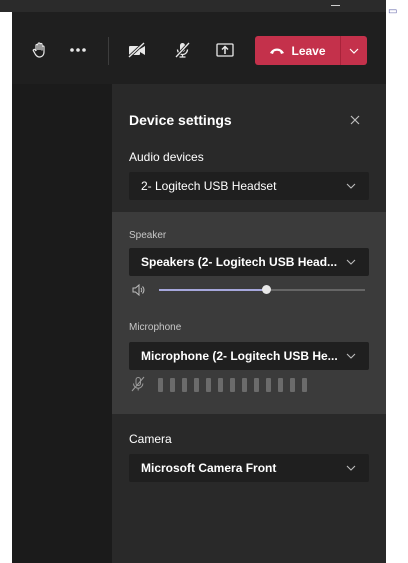 The width and height of the screenshot is (408, 563). What do you see at coordinates (277, 51) in the screenshot?
I see `hang-up-icon` at bounding box center [277, 51].